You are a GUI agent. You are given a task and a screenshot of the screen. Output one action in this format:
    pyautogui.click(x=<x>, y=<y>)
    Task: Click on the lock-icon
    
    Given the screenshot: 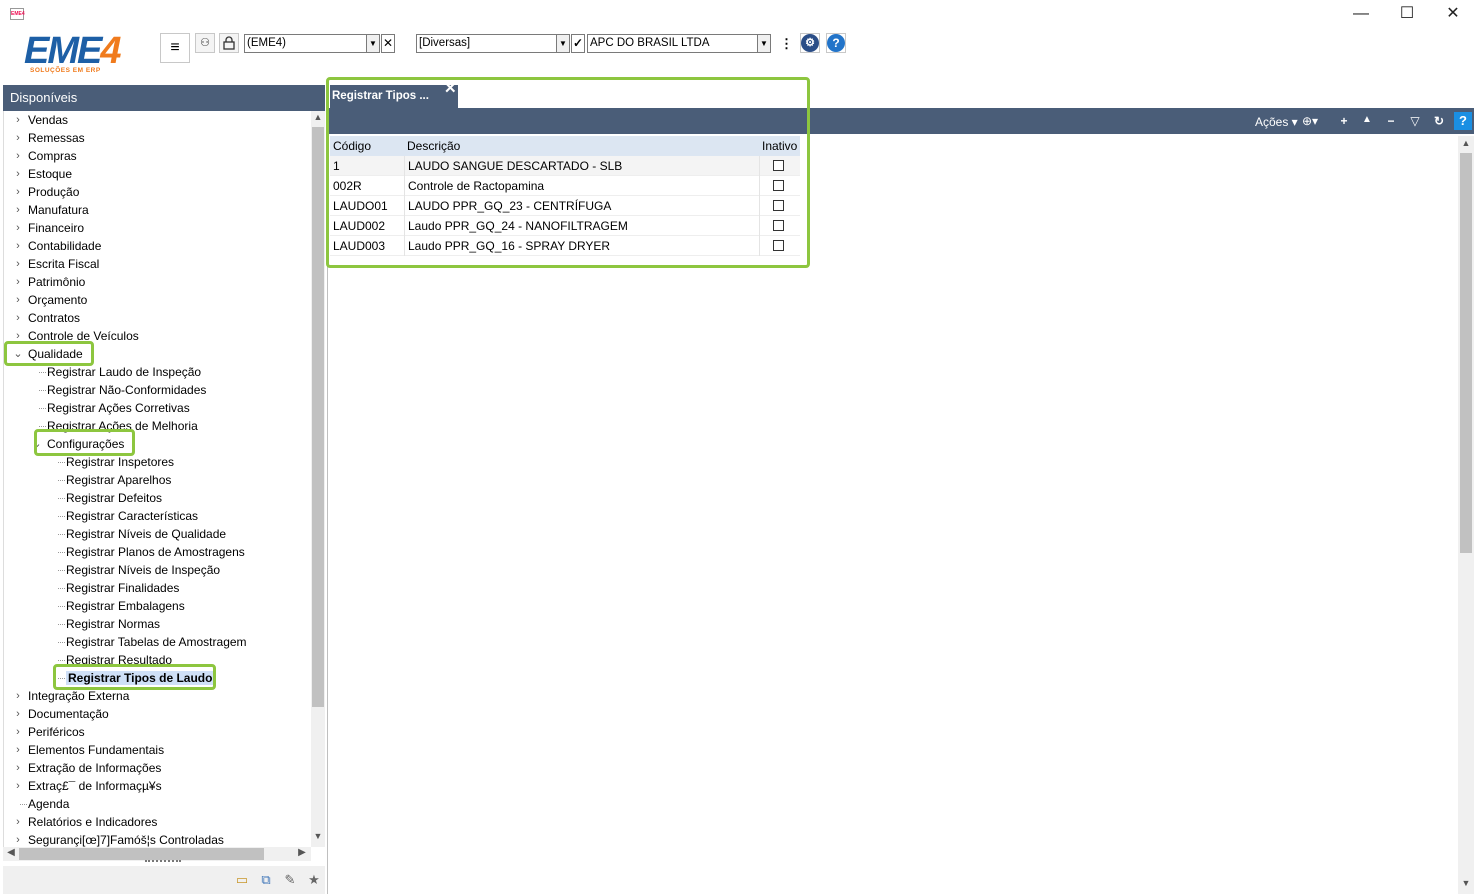 What is the action you would take?
    pyautogui.click(x=229, y=43)
    